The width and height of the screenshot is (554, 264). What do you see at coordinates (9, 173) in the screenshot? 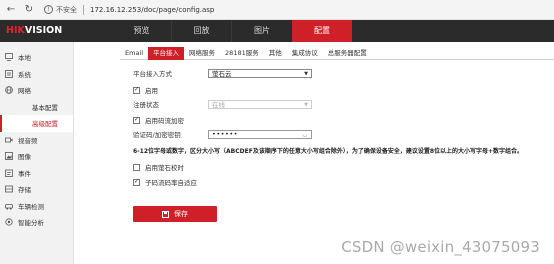
I see `event-icon` at bounding box center [9, 173].